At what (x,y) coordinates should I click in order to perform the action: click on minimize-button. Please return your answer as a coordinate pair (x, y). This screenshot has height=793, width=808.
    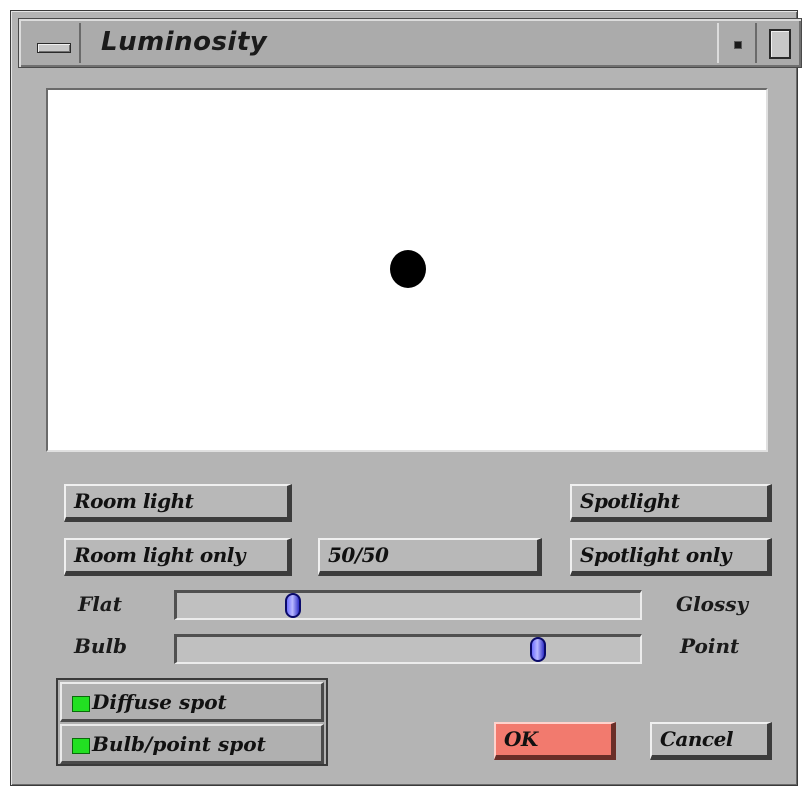
    Looking at the image, I should click on (737, 43).